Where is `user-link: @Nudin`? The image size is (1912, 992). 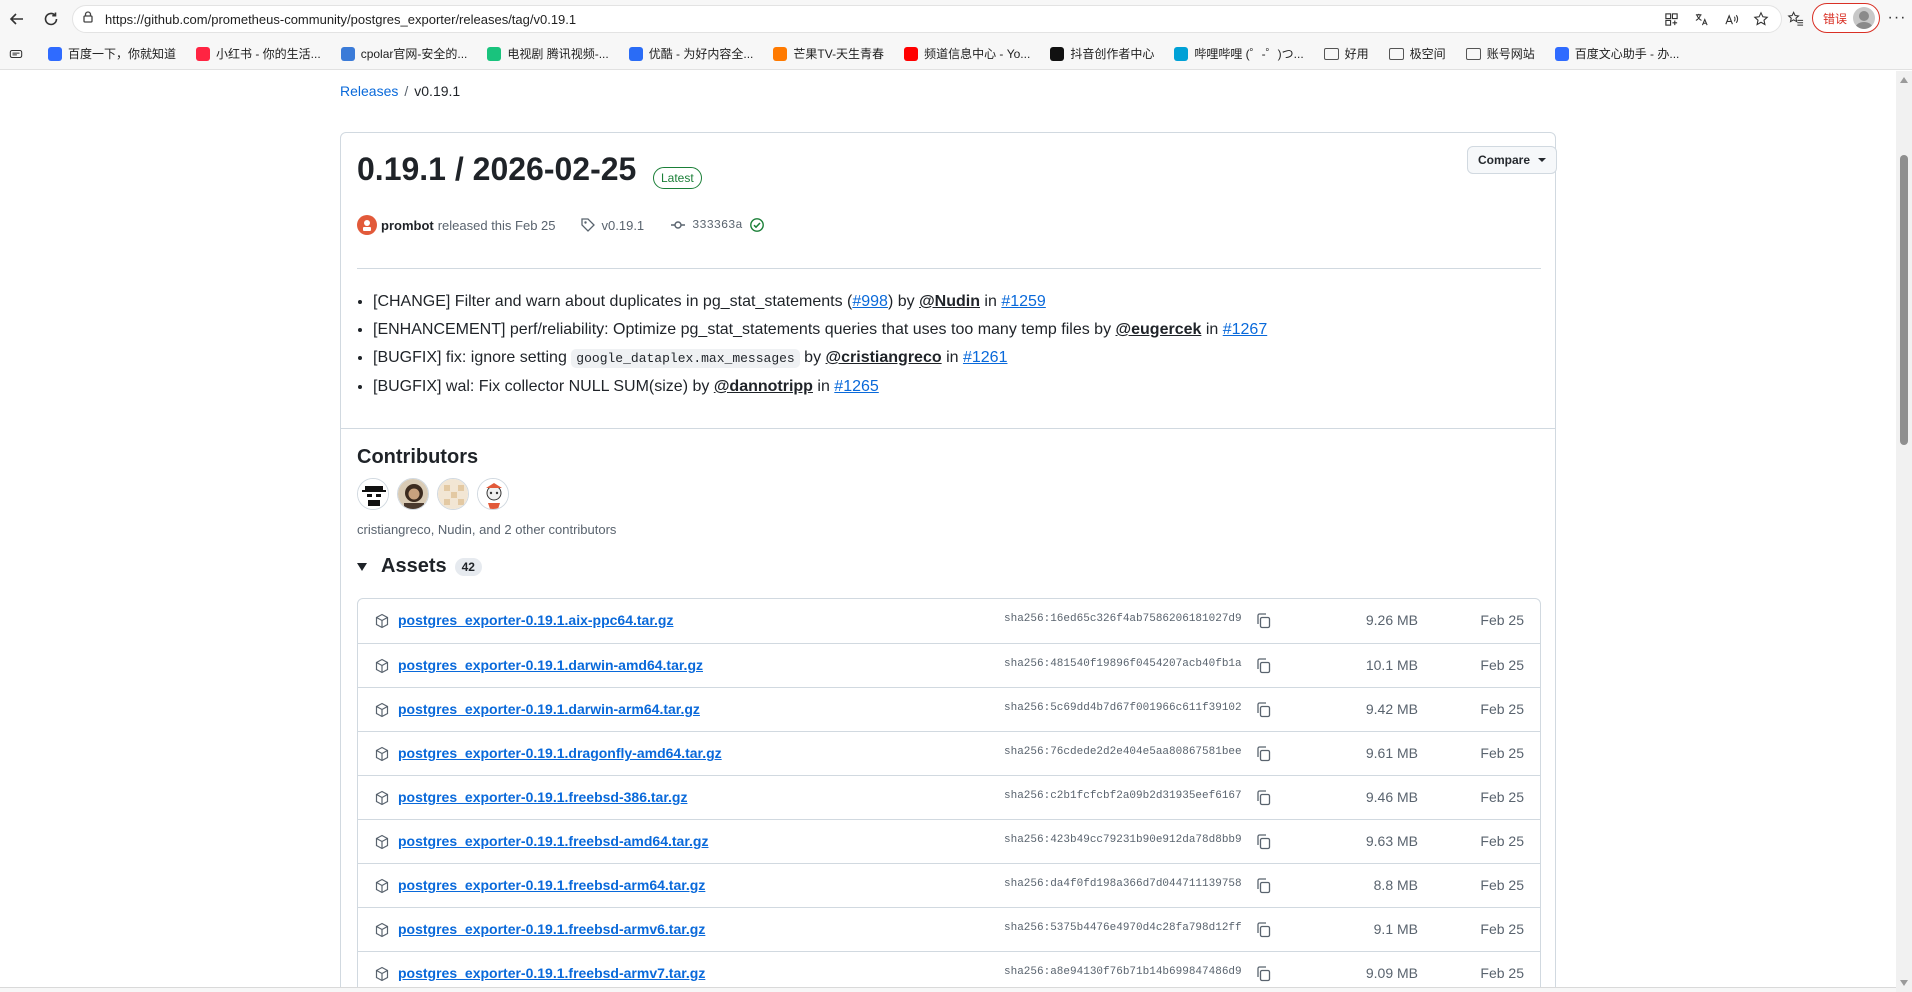 user-link: @Nudin is located at coordinates (949, 301).